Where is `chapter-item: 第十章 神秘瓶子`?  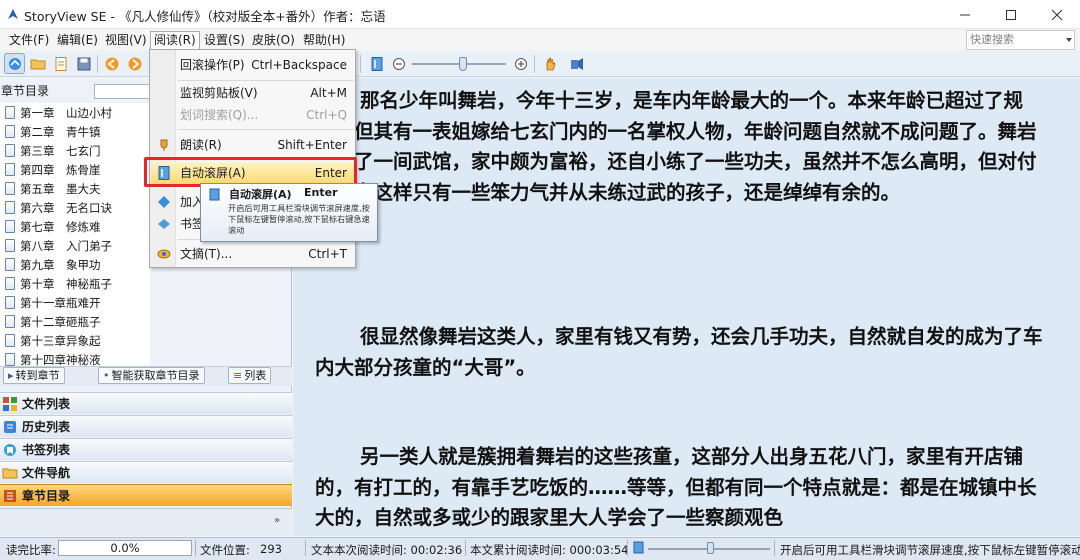
chapter-item: 第十章 神秘瓶子 is located at coordinates (75, 283).